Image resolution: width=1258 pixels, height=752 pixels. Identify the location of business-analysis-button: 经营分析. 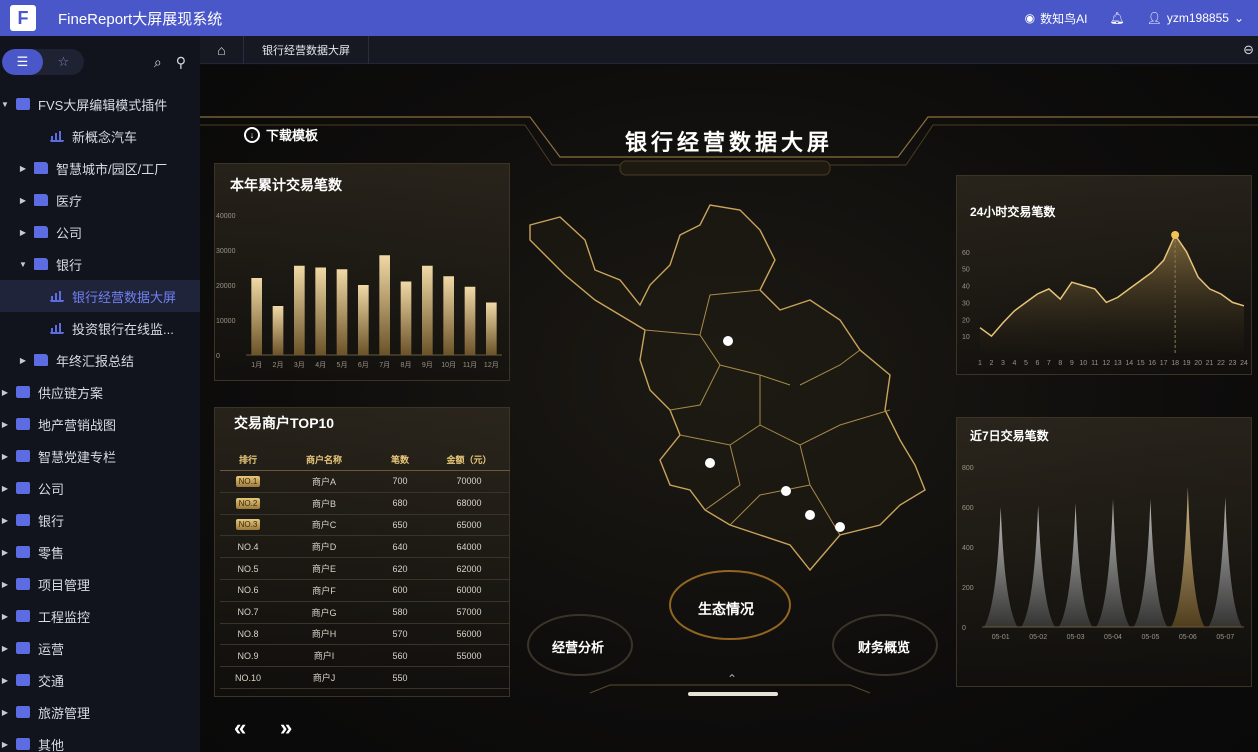
(578, 646).